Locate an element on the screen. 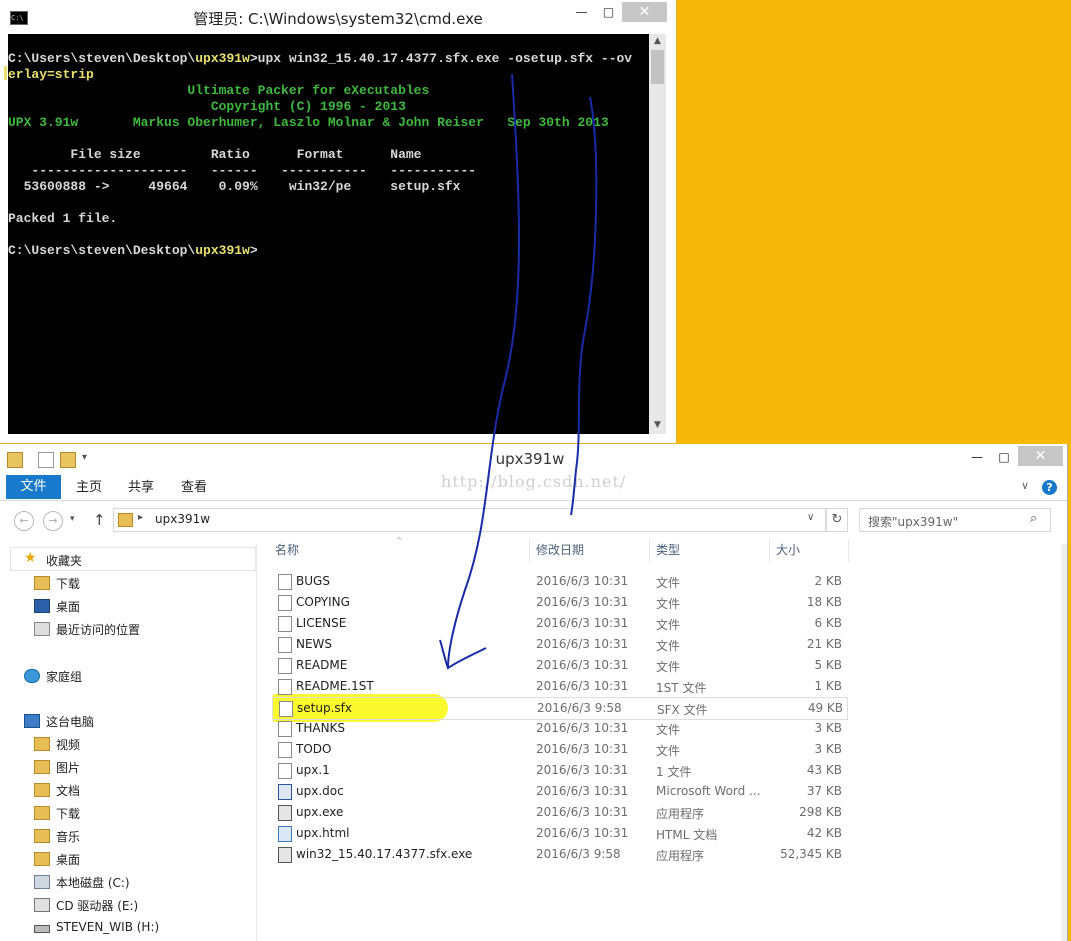 This screenshot has width=1071, height=941. music-folder-icon is located at coordinates (42, 836).